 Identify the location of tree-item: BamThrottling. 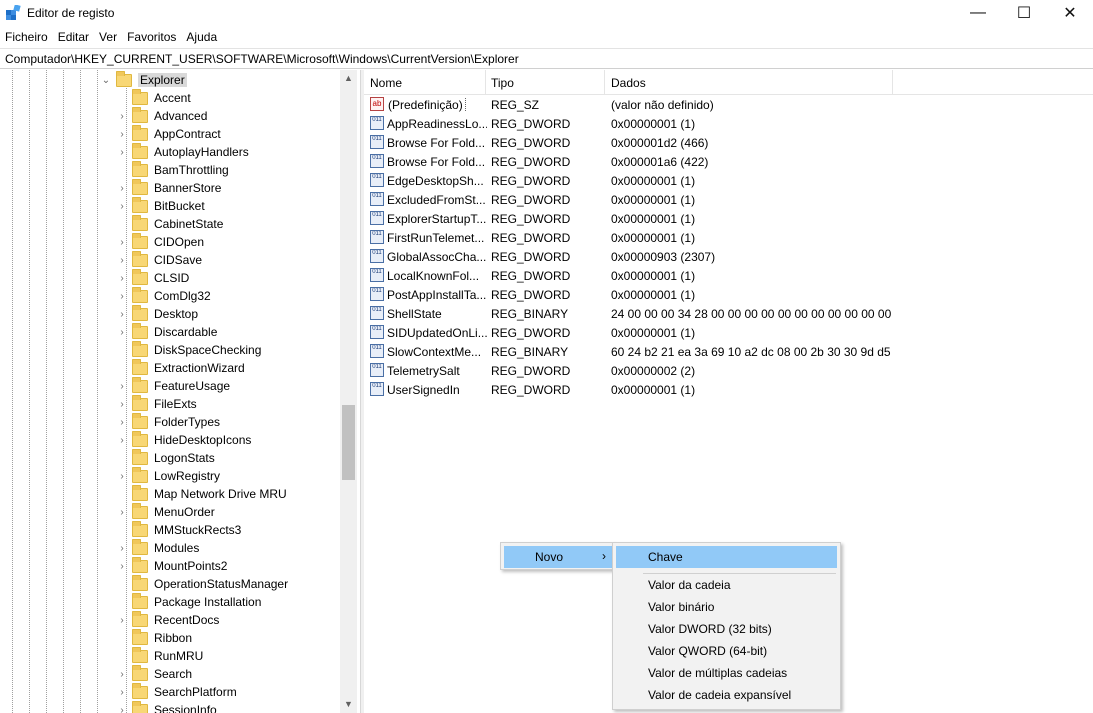
(173, 169).